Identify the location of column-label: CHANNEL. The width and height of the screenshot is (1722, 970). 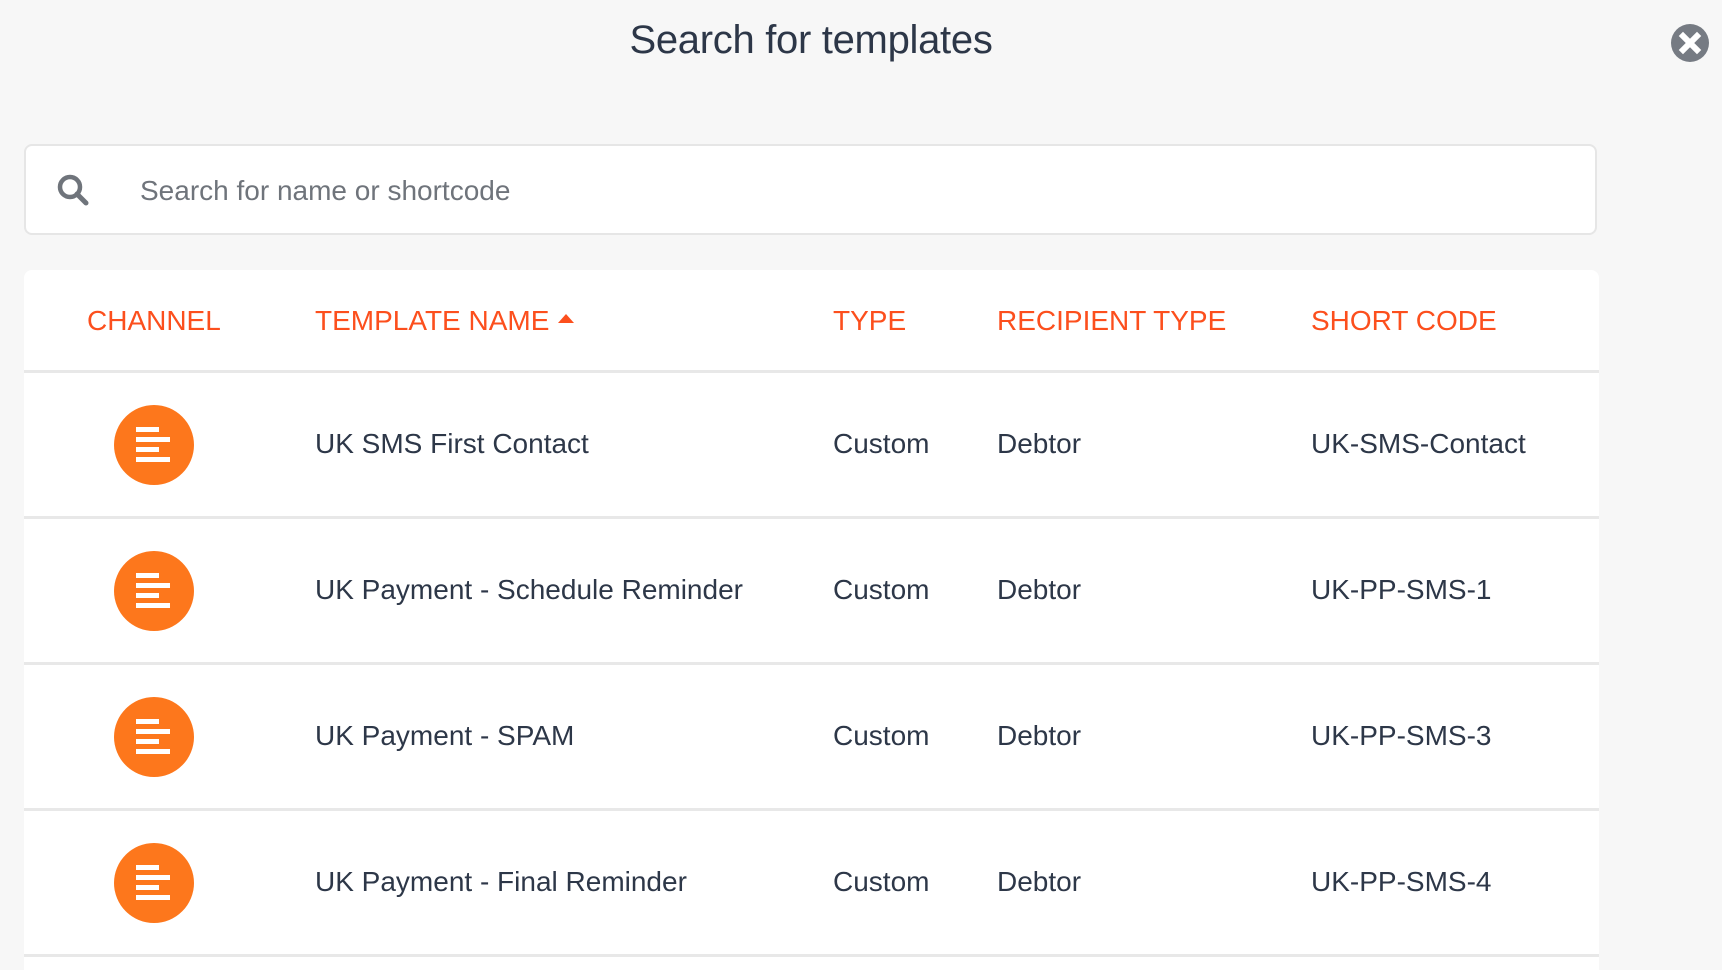
(154, 320).